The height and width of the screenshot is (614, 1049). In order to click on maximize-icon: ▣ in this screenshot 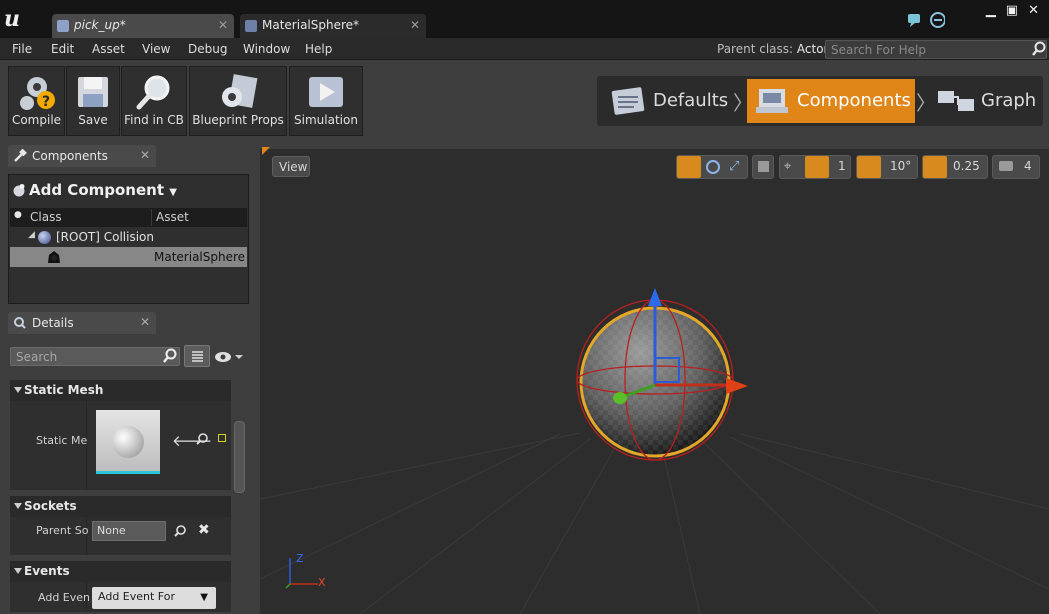, I will do `click(1012, 10)`.